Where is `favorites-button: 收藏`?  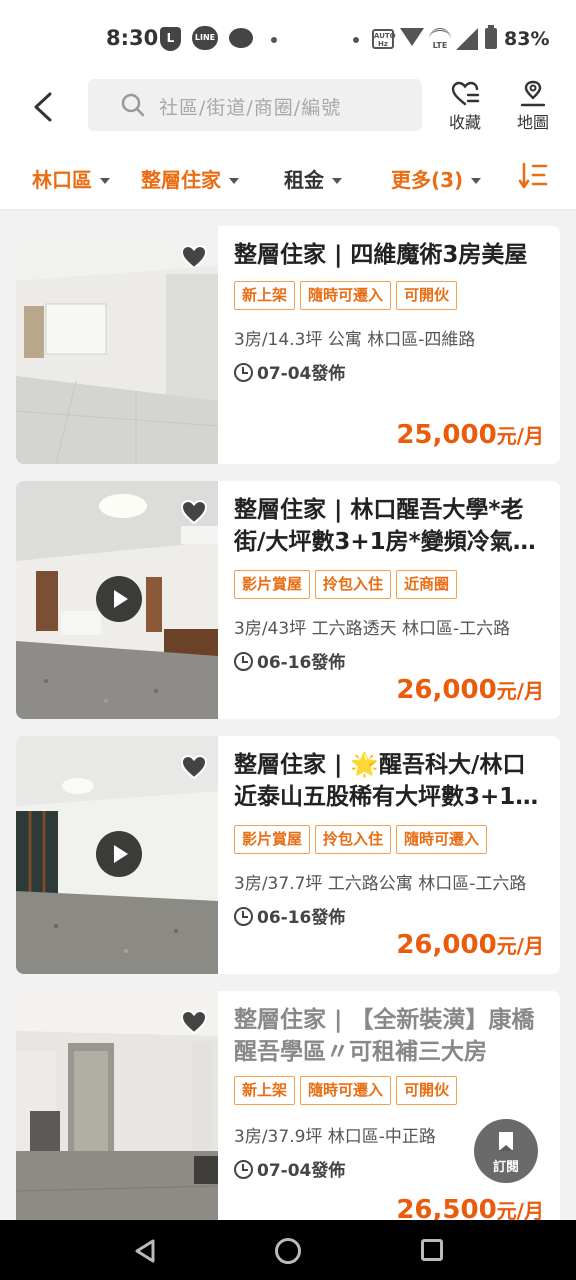 favorites-button: 收藏 is located at coordinates (465, 108).